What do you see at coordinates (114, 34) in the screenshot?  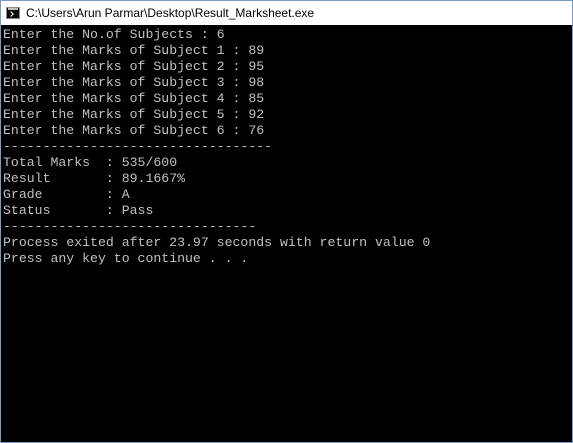 I see `console-line-subject-count: Enter the No.of Subjects : 6` at bounding box center [114, 34].